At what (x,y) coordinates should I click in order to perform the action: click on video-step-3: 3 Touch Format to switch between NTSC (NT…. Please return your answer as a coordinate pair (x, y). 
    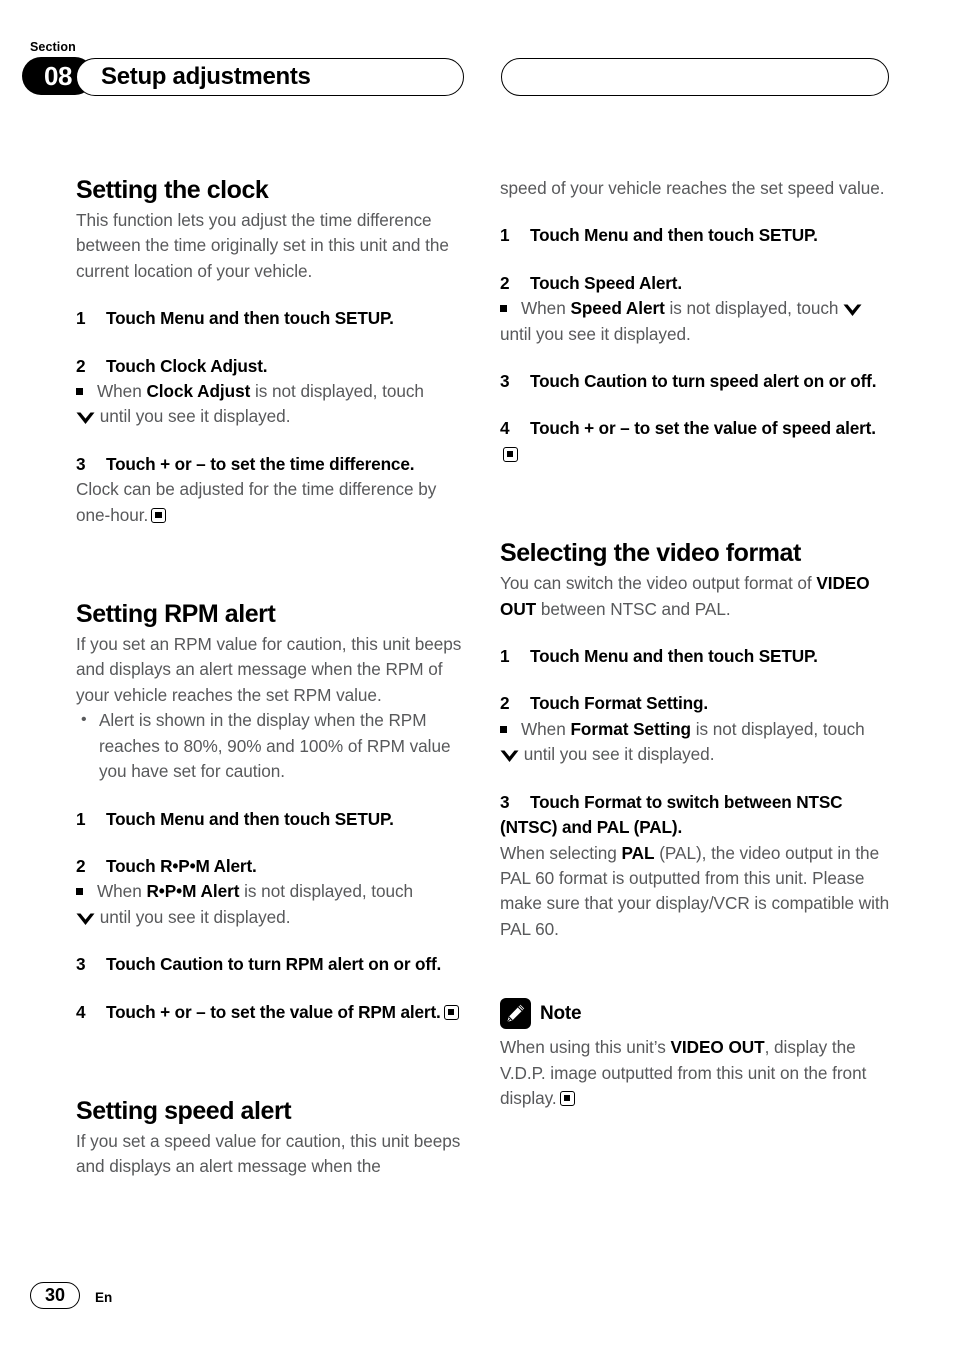
    Looking at the image, I should click on (695, 815).